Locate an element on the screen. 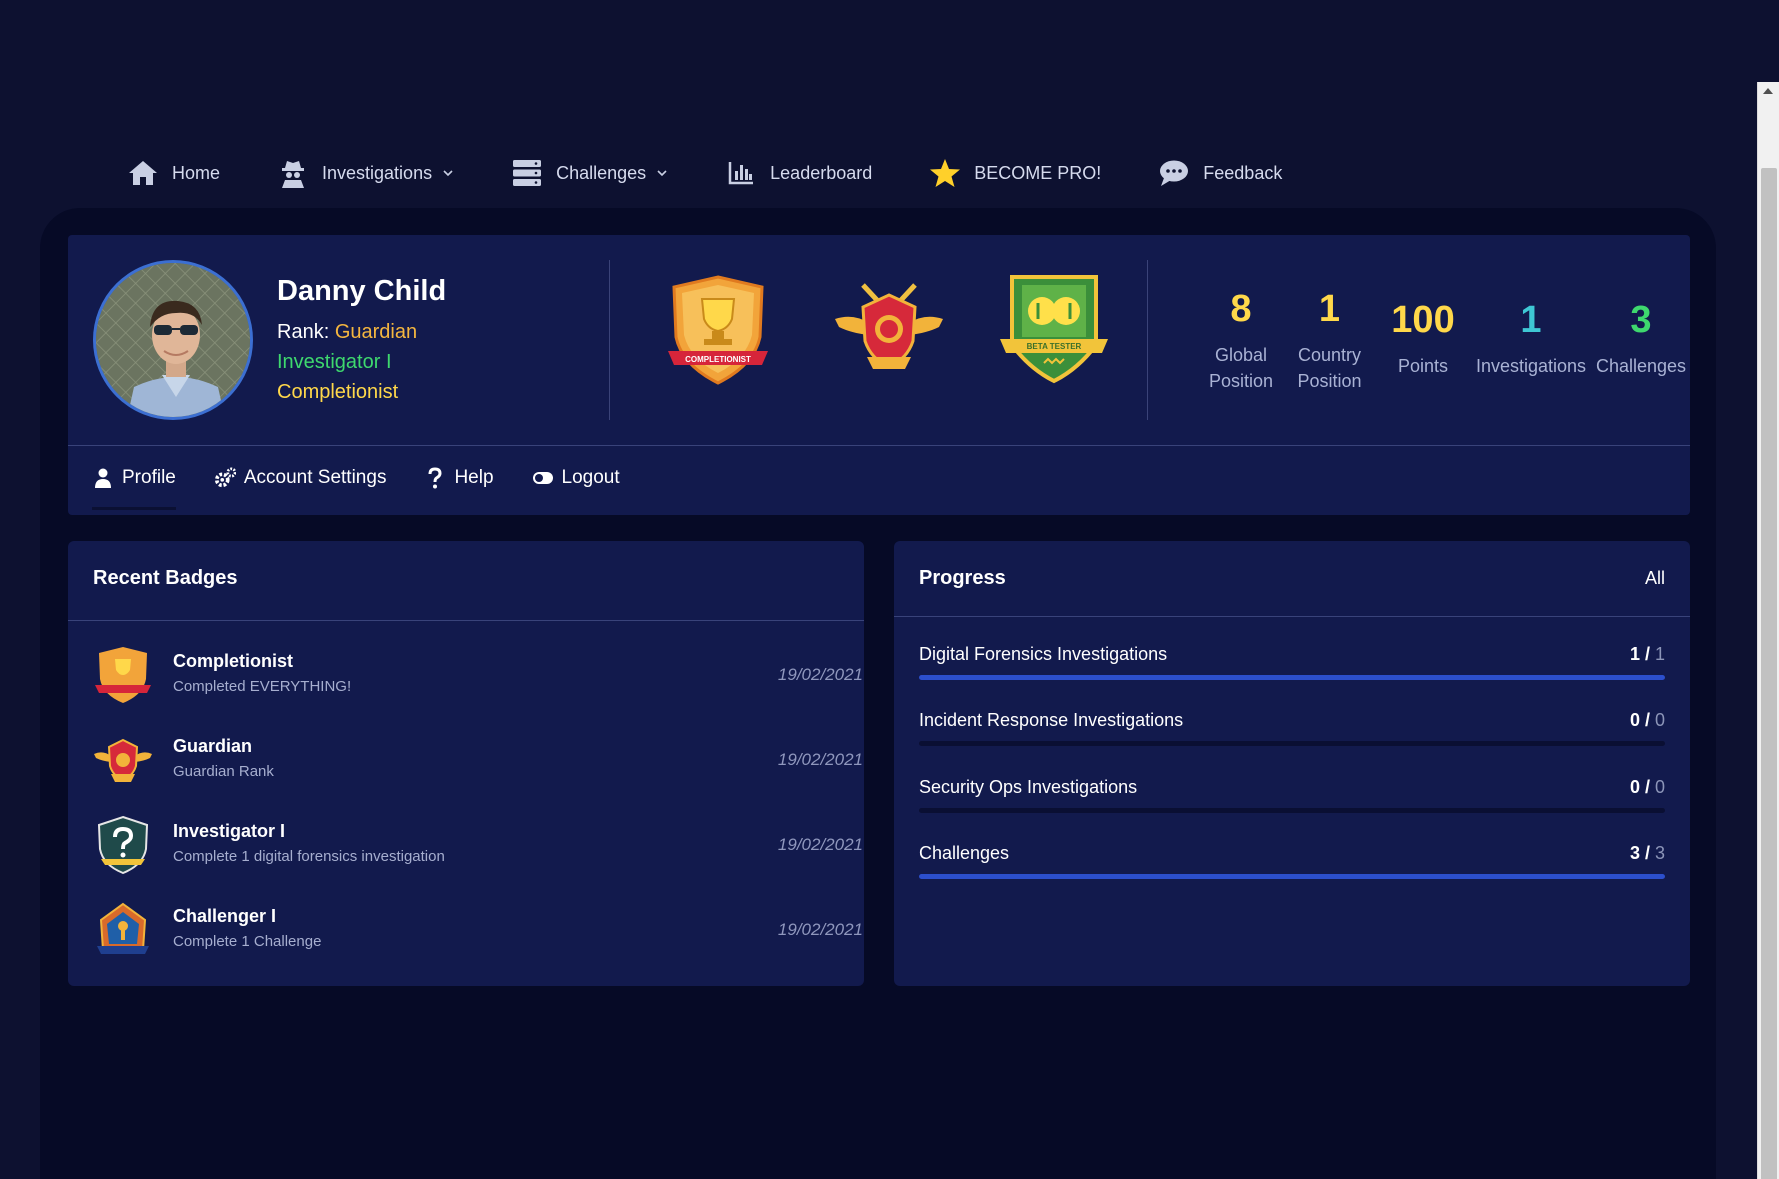  challenger-badge-icon is located at coordinates (123, 928).